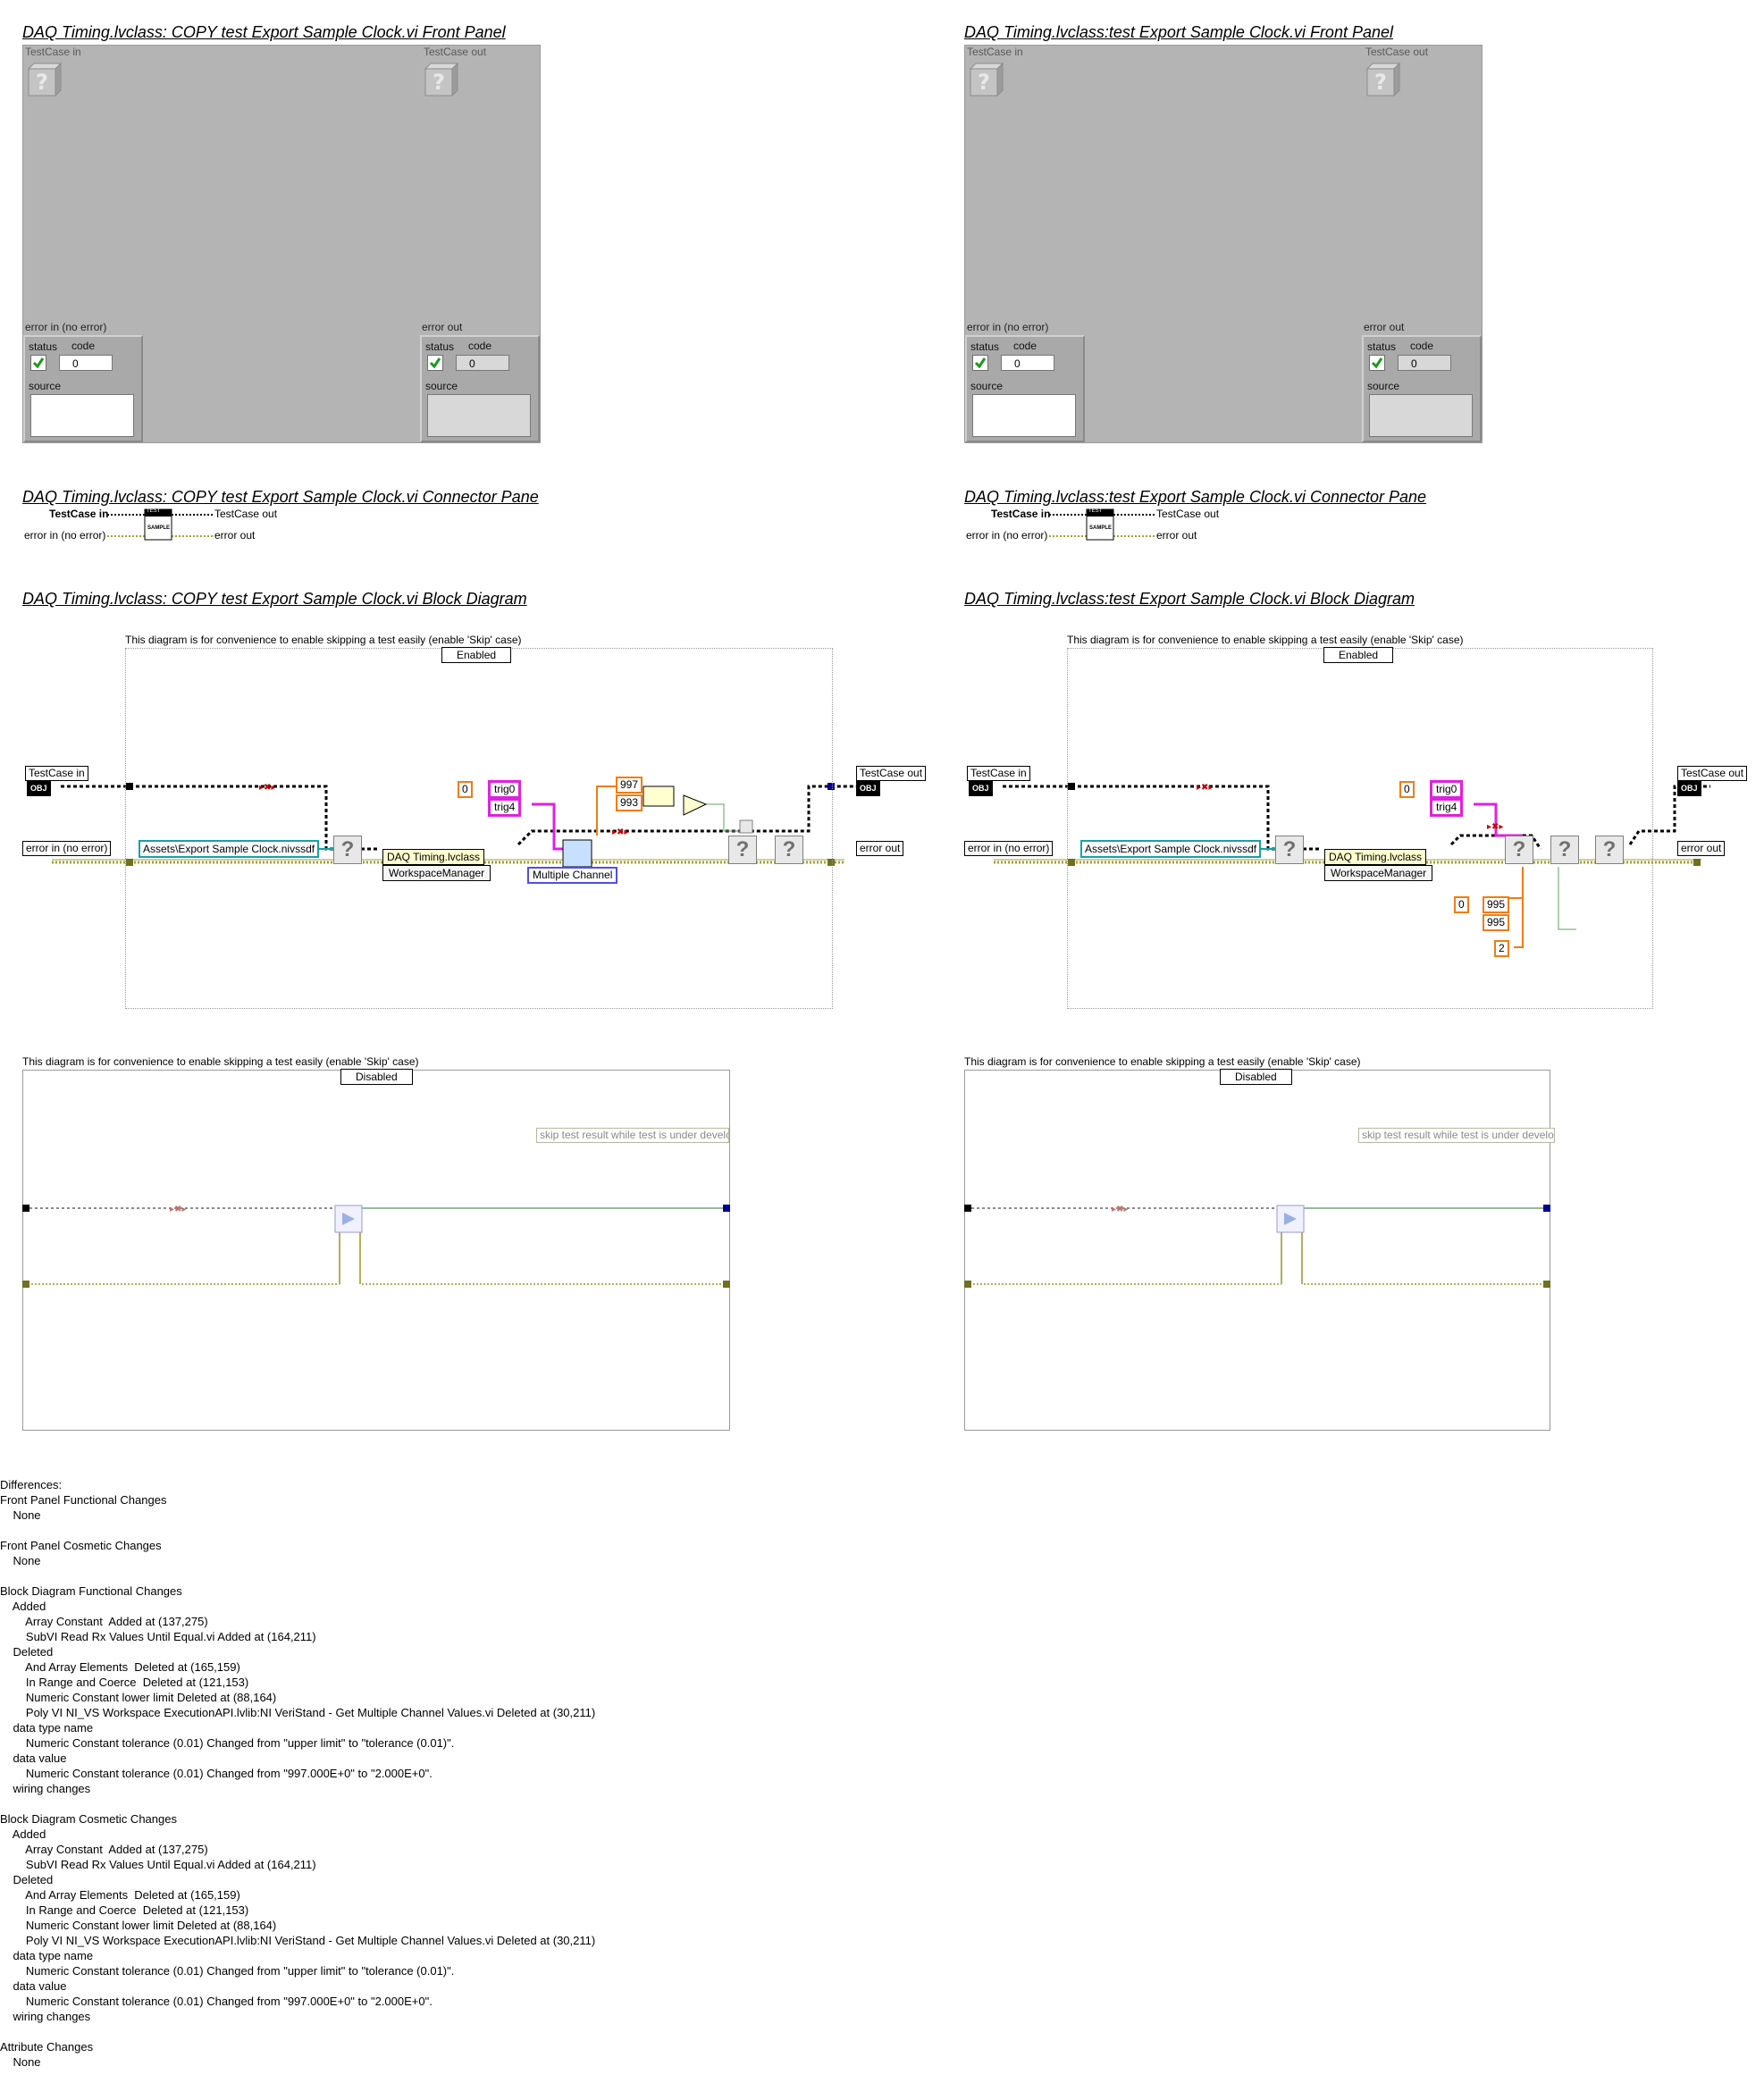  Describe the element at coordinates (376, 1246) in the screenshot. I see `left-disabled-wires: ▸✖▸` at that location.